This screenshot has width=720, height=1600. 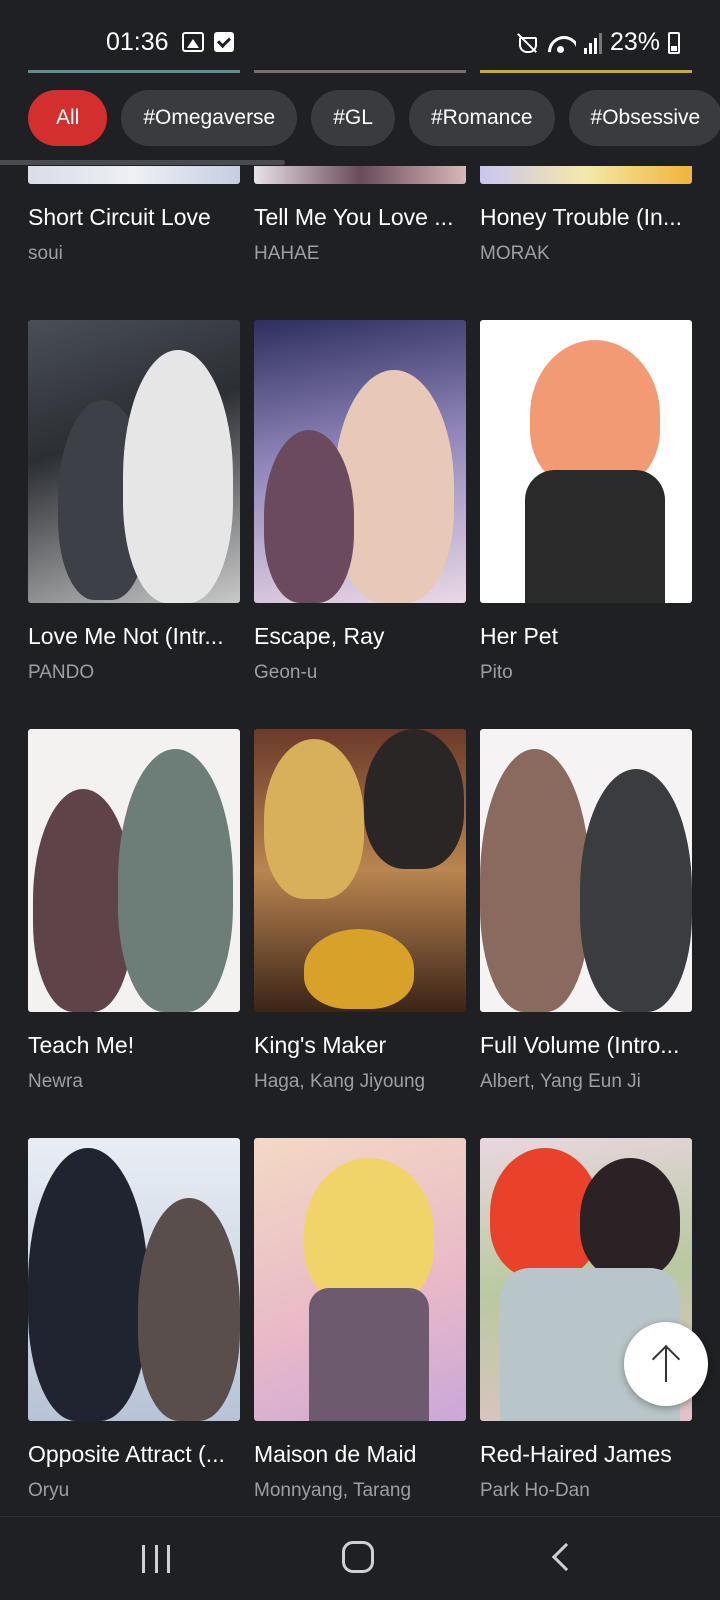 I want to click on status-icons: 23%, so click(x=598, y=42).